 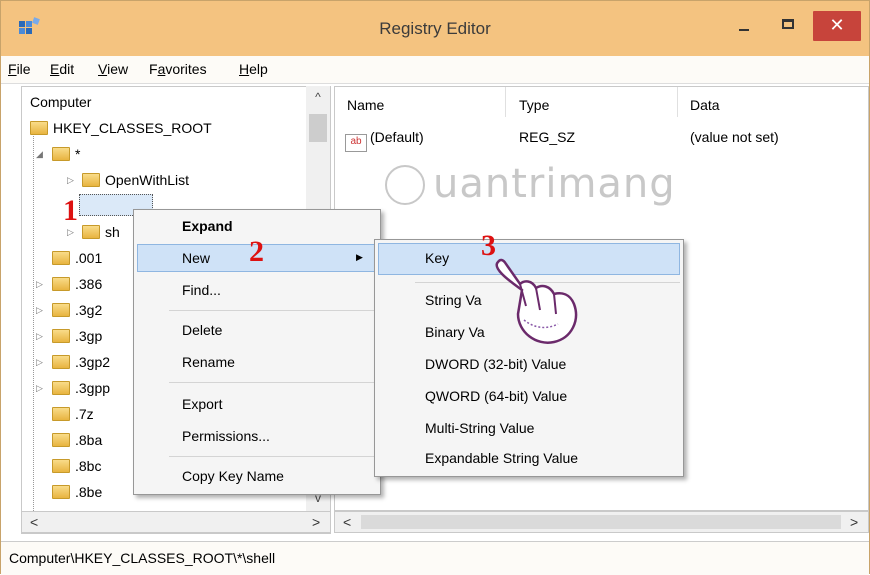 What do you see at coordinates (113, 69) in the screenshot?
I see `menu-view: View` at bounding box center [113, 69].